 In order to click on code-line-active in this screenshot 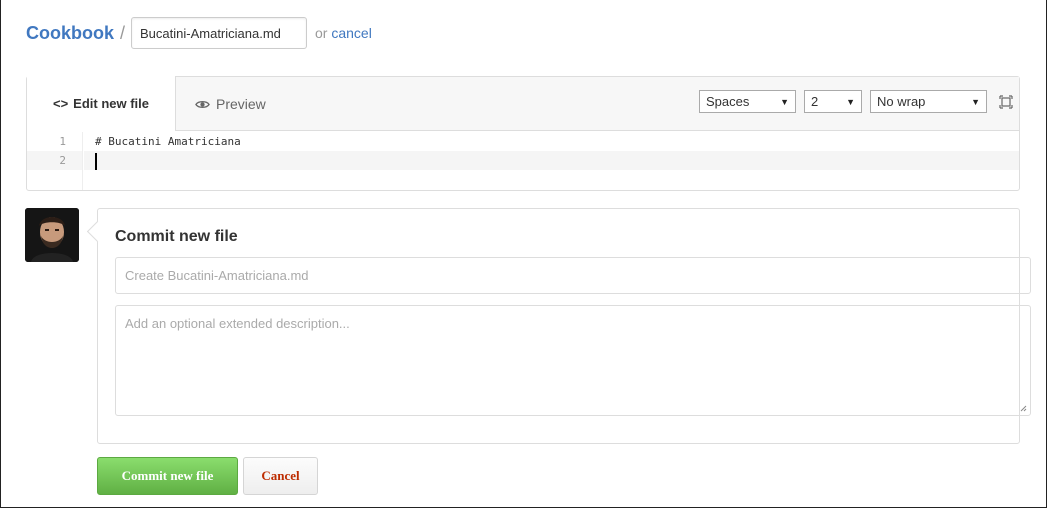, I will do `click(551, 160)`.